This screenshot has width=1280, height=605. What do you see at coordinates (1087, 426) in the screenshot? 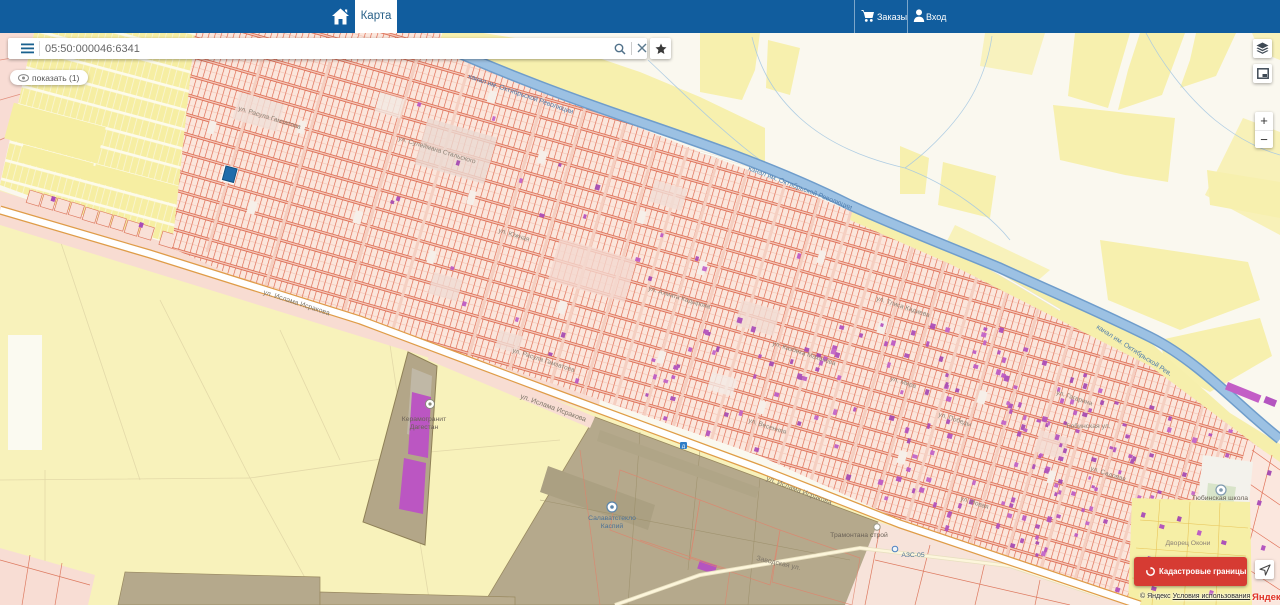
I see `svg-text: Тюбинская ул.` at bounding box center [1087, 426].